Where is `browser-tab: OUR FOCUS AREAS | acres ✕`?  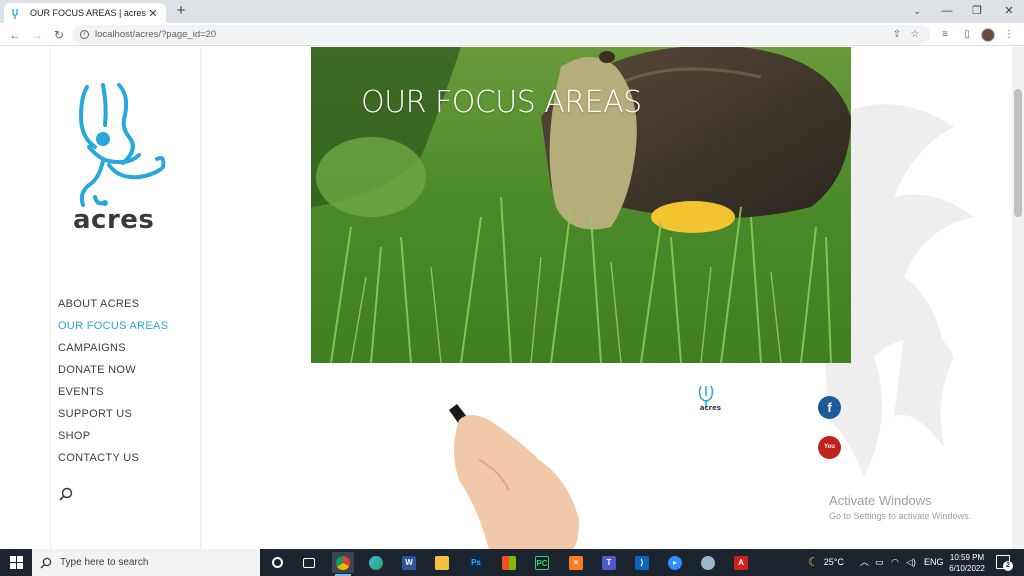
browser-tab: OUR FOCUS AREAS | acres ✕ is located at coordinates (85, 13).